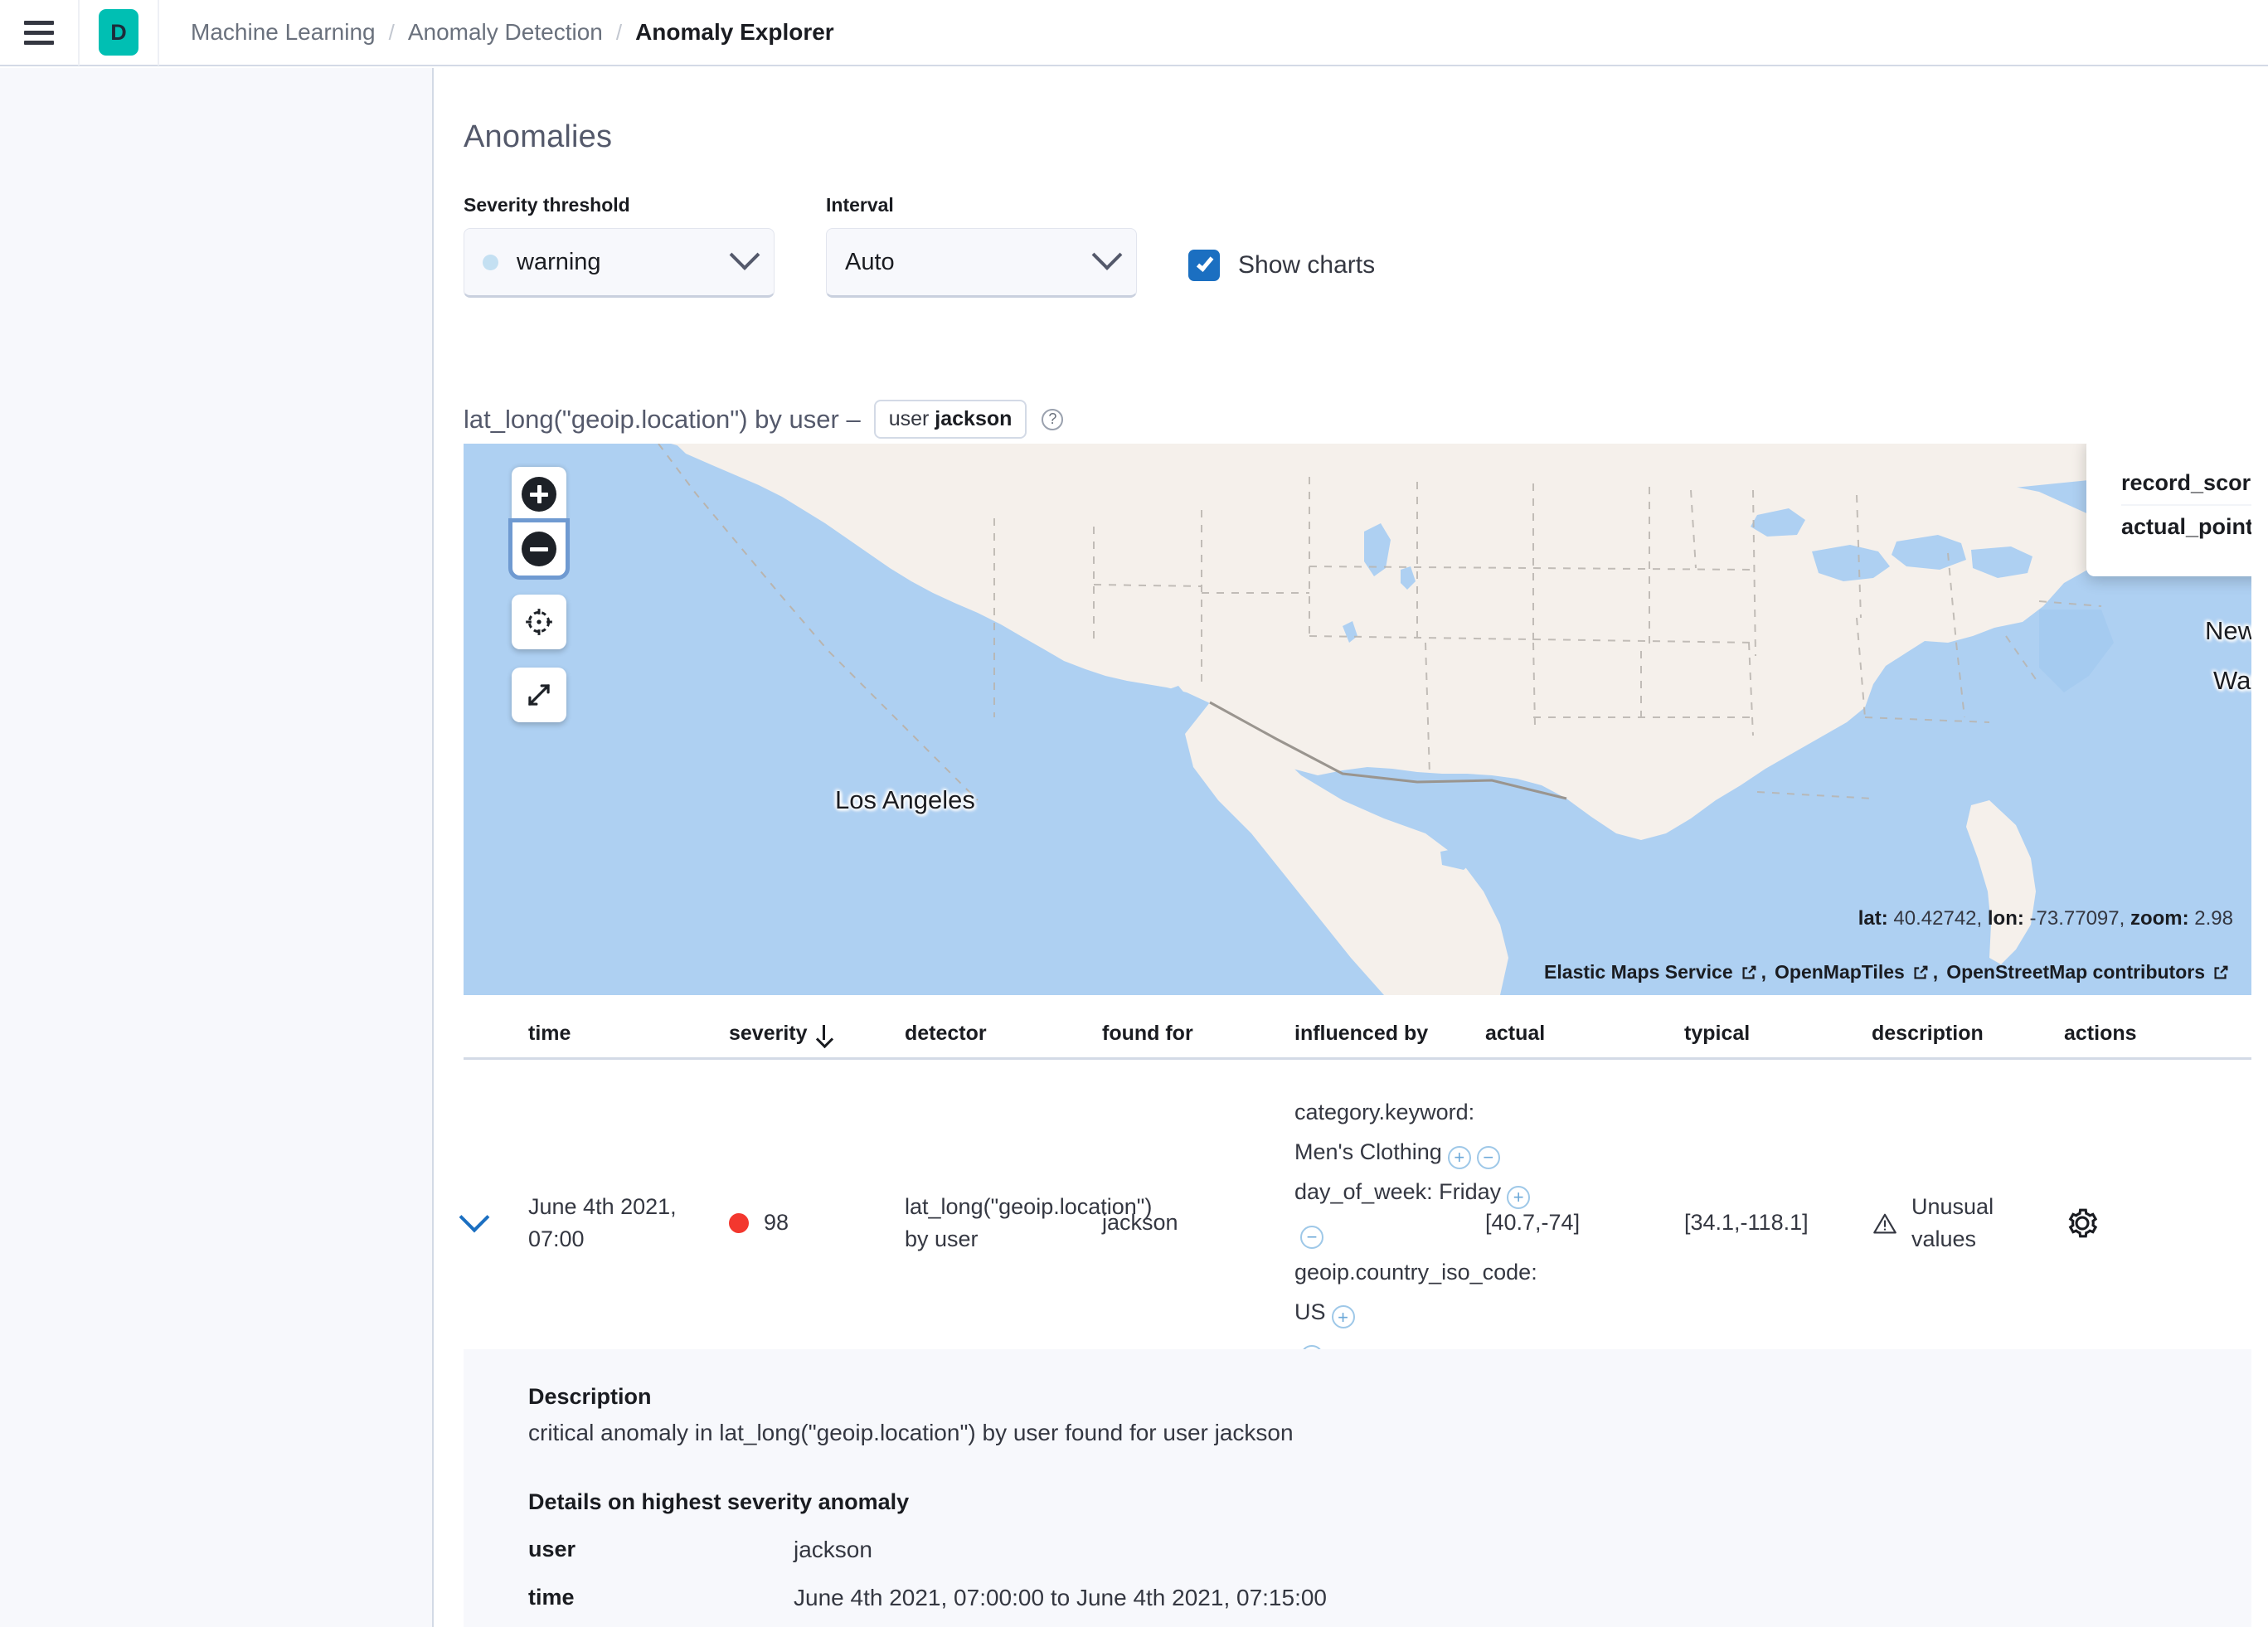  I want to click on show-charts-group: Show charts, so click(1281, 265).